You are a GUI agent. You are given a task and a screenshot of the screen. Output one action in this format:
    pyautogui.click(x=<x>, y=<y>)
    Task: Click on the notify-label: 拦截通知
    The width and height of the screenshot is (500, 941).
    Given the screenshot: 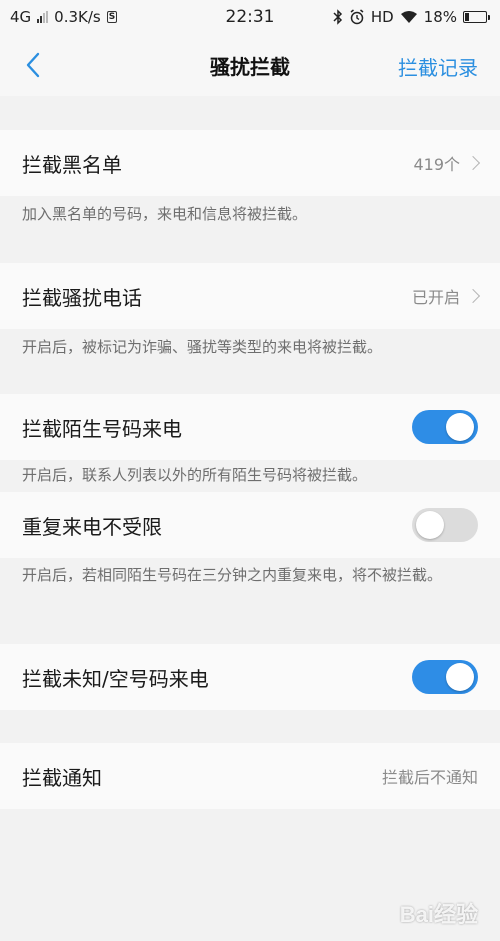 What is the action you would take?
    pyautogui.click(x=62, y=777)
    